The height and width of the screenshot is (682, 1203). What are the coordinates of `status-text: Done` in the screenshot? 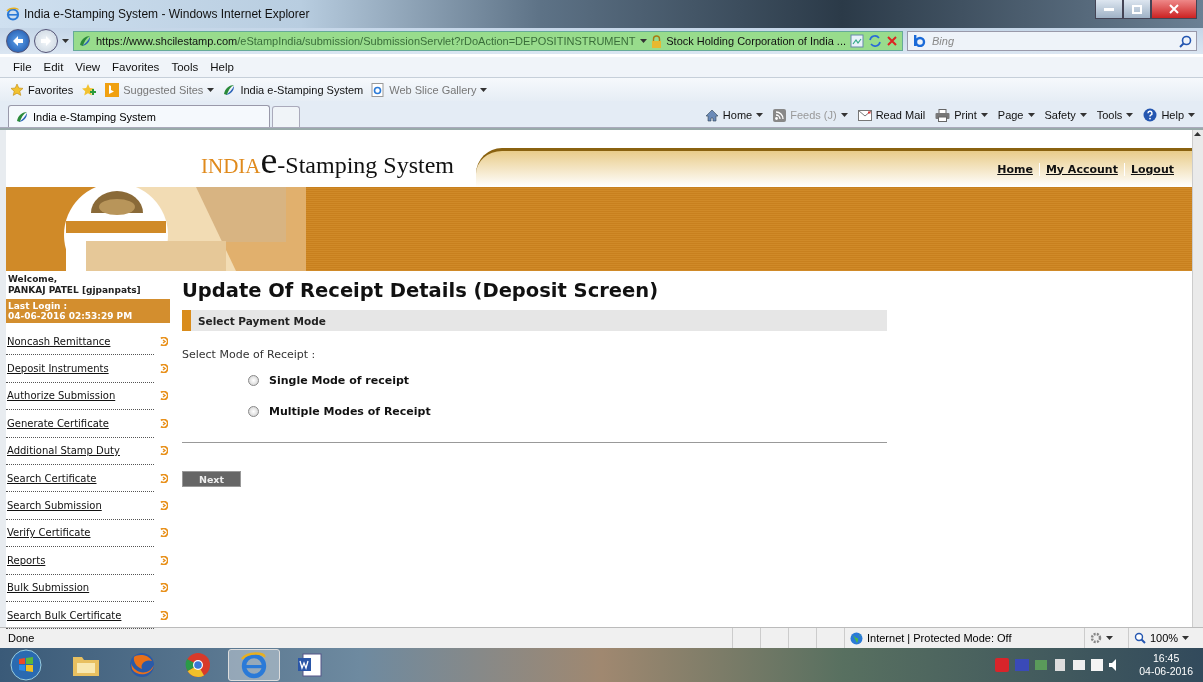 It's located at (21, 638).